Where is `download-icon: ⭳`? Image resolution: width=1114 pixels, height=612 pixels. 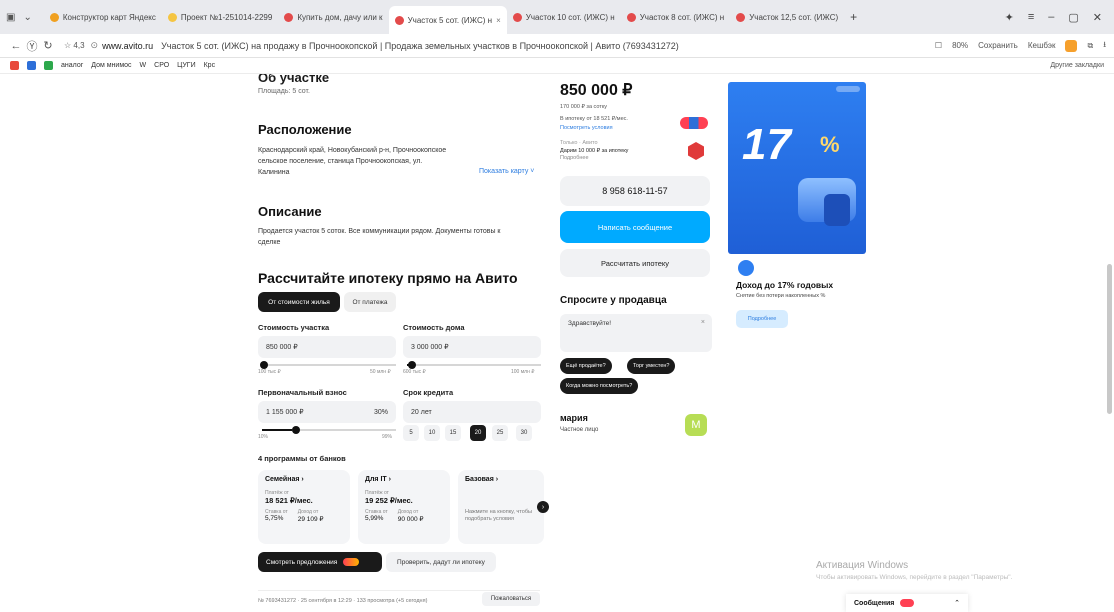
download-icon: ⭳ is located at coordinates (1104, 46).